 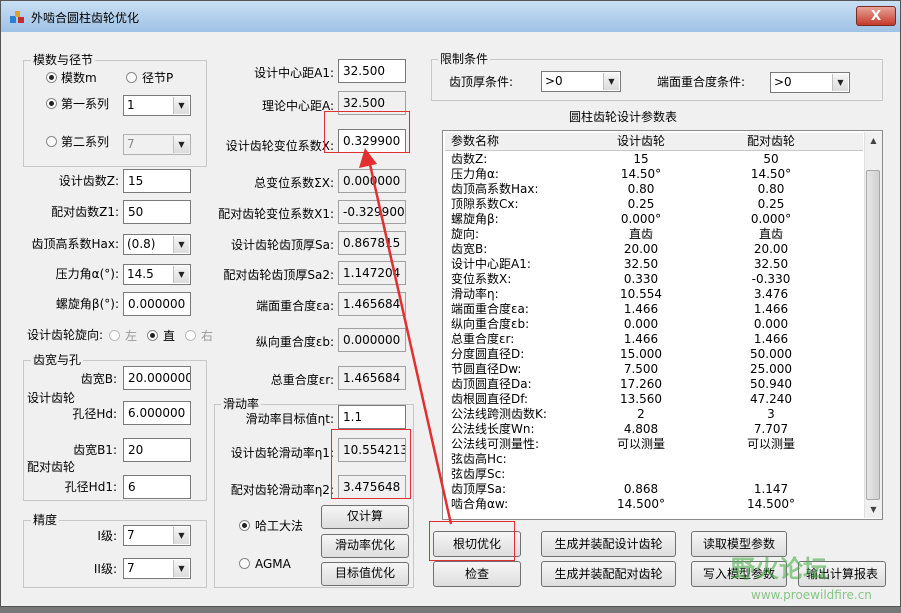 What do you see at coordinates (873, 335) in the screenshot?
I see `scroll-thumb` at bounding box center [873, 335].